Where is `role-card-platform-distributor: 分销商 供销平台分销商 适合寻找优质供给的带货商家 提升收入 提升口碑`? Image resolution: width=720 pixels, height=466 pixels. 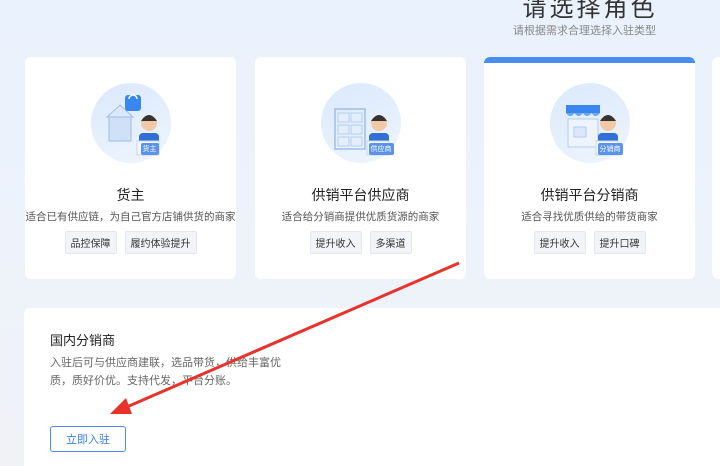
role-card-platform-distributor: 分销商 供销平台分销商 适合寻找优质供给的带货商家 提升收入 提升口碑 is located at coordinates (589, 168).